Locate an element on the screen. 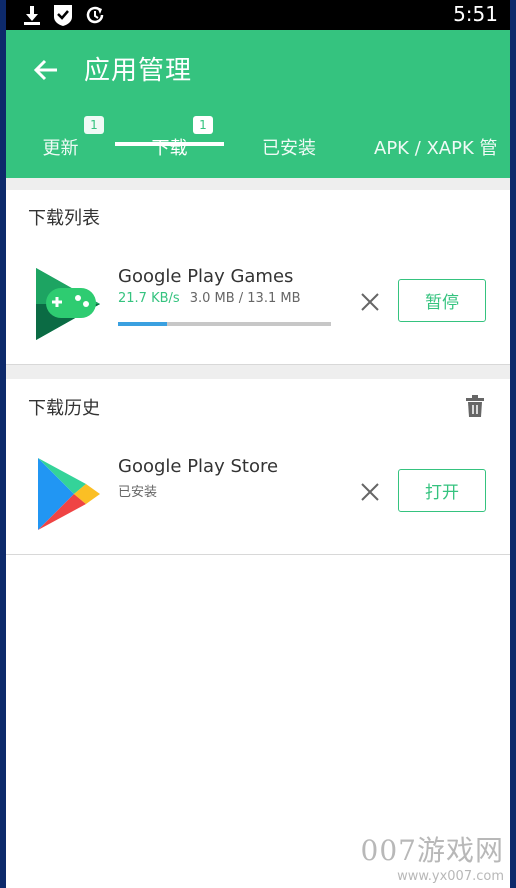  device-frame-right is located at coordinates (513, 444).